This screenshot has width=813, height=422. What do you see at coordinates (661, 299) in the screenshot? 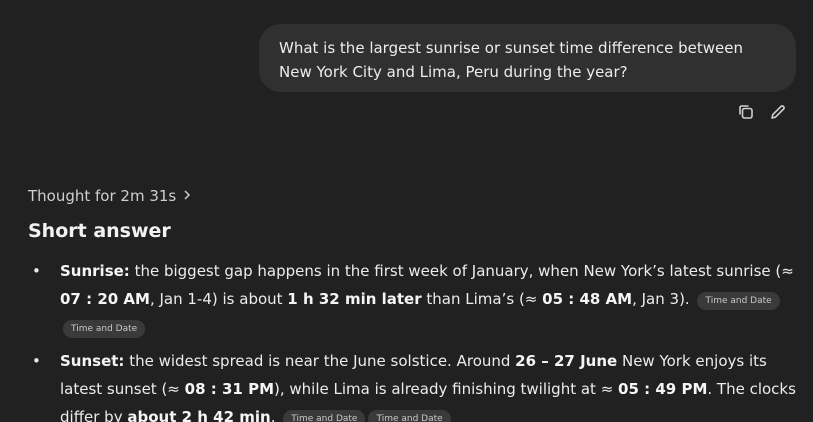
I see `sunrise-text: , Jan 3).` at bounding box center [661, 299].